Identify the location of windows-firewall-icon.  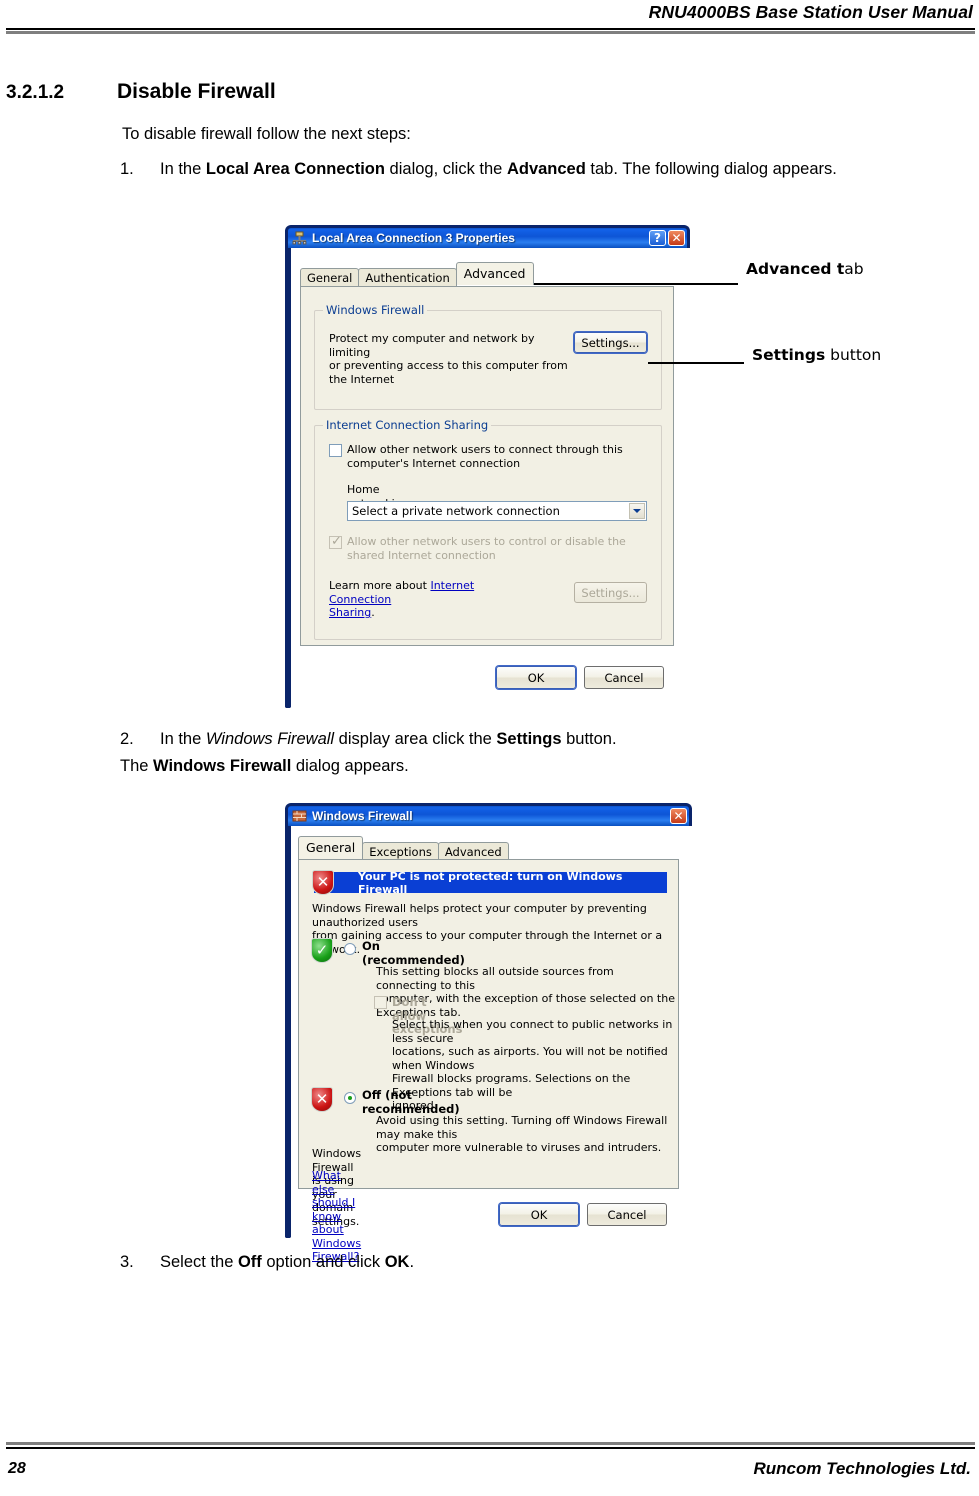
(299, 816).